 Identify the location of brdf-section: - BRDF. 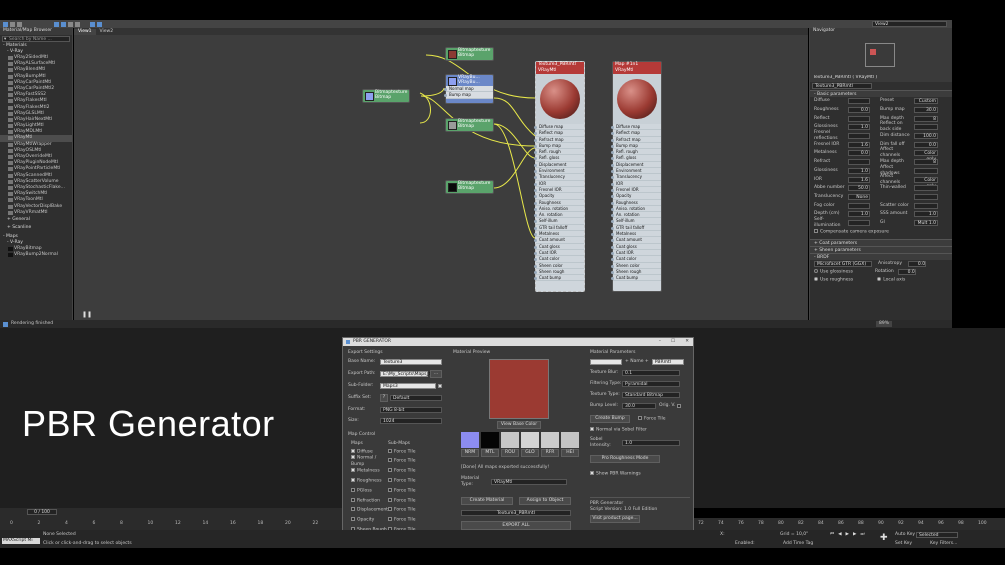
(881, 256).